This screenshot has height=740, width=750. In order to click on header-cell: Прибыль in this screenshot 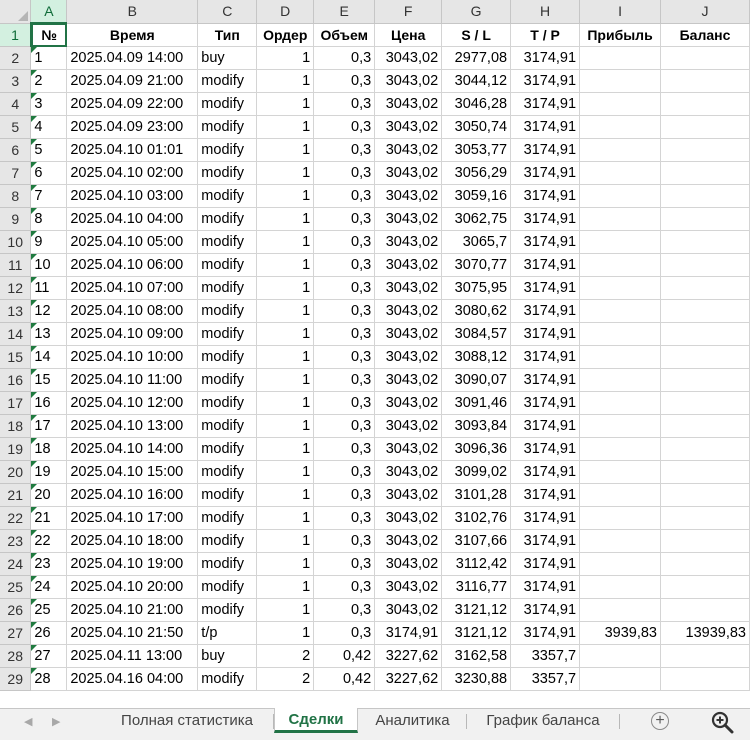, I will do `click(620, 35)`.